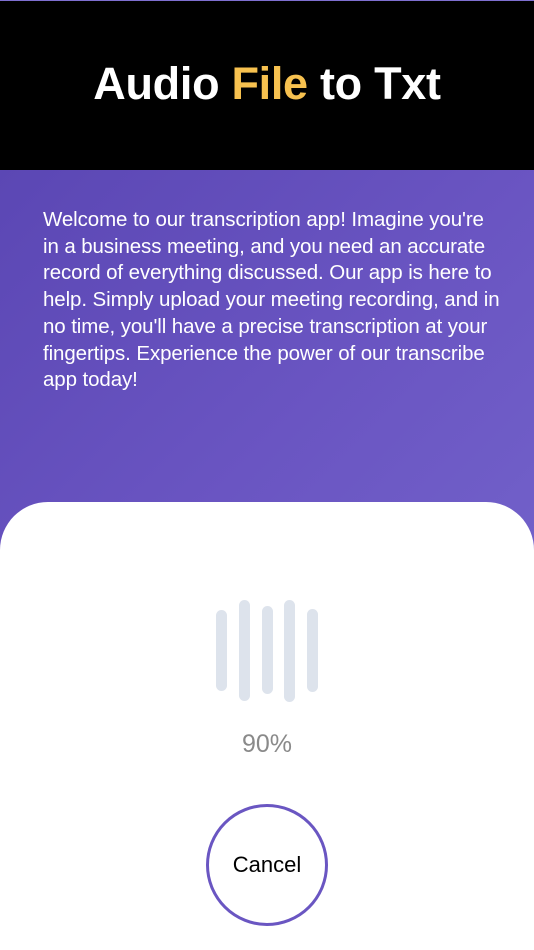  I want to click on title-part-to-txt: to Txt, so click(374, 83).